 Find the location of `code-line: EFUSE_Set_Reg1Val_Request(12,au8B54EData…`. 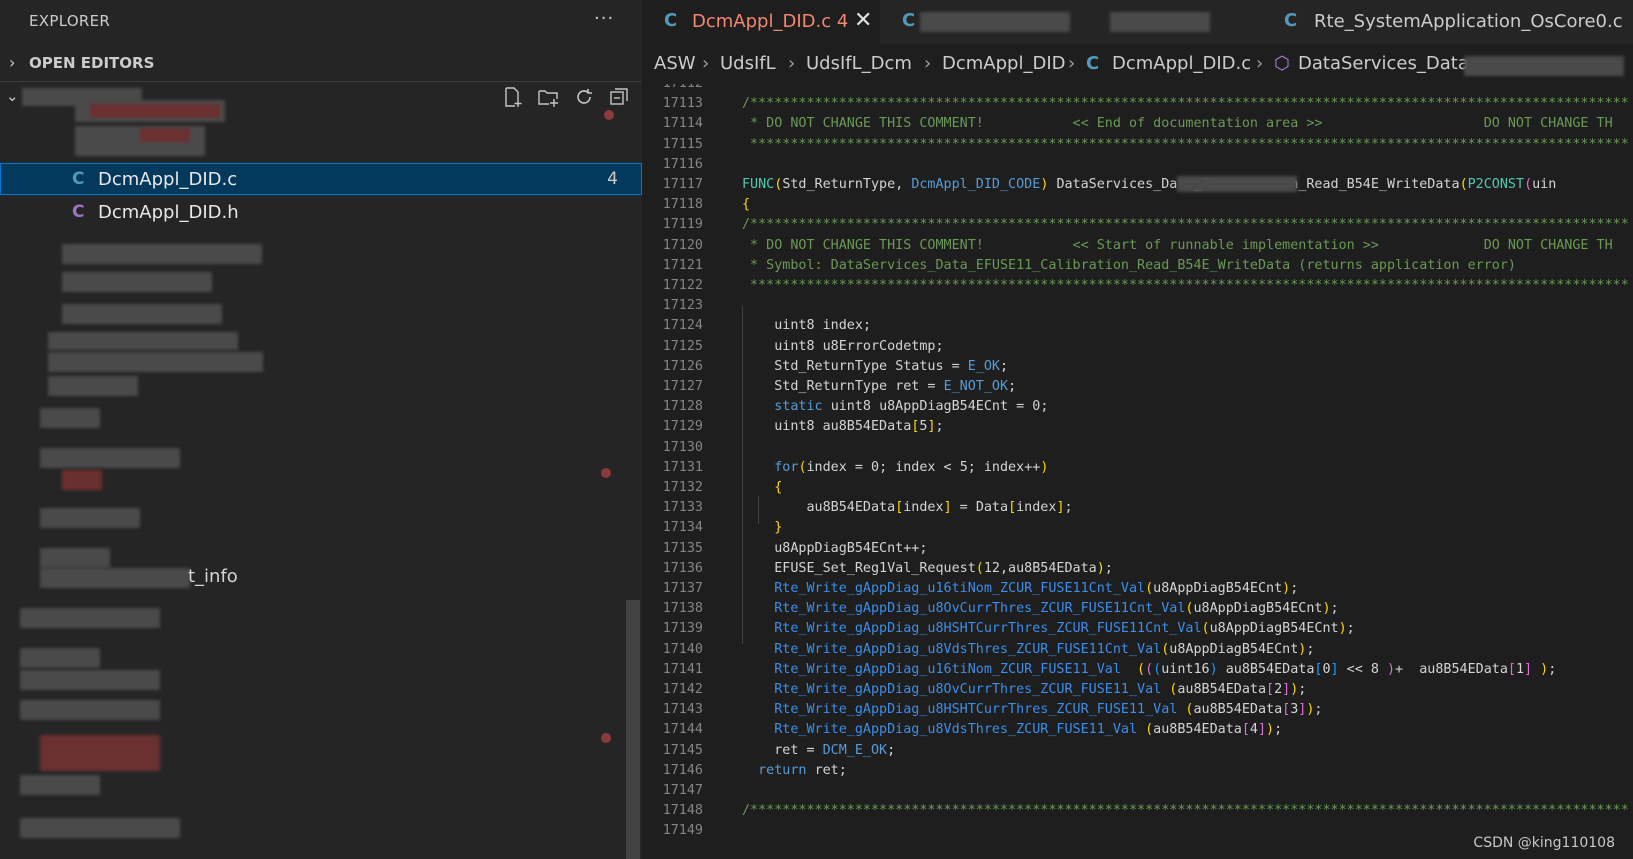

code-line: EFUSE_Set_Reg1Val_Request(12,au8B54EData… is located at coordinates (927, 568).